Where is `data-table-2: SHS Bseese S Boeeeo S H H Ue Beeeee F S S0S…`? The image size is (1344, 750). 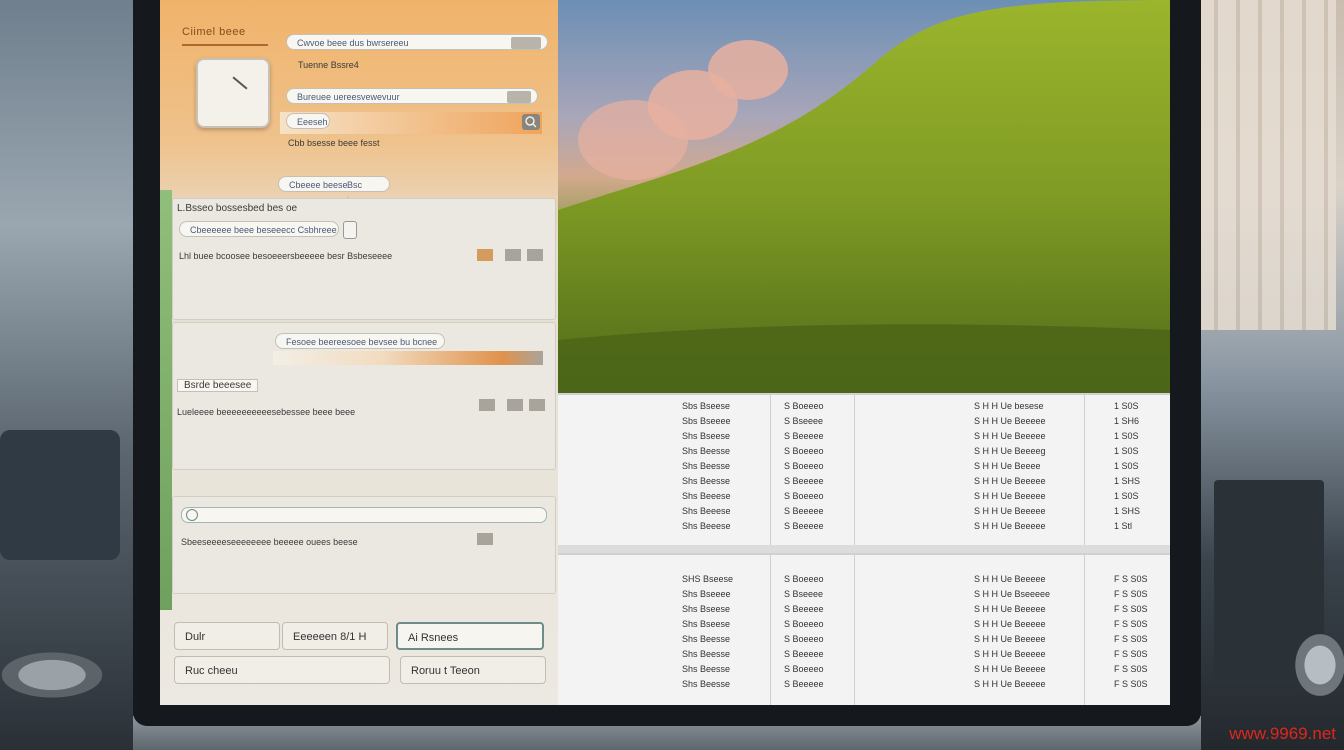 data-table-2: SHS Bseese S Boeeeo S H H Ue Beeeee F S S0S… is located at coordinates (864, 629).